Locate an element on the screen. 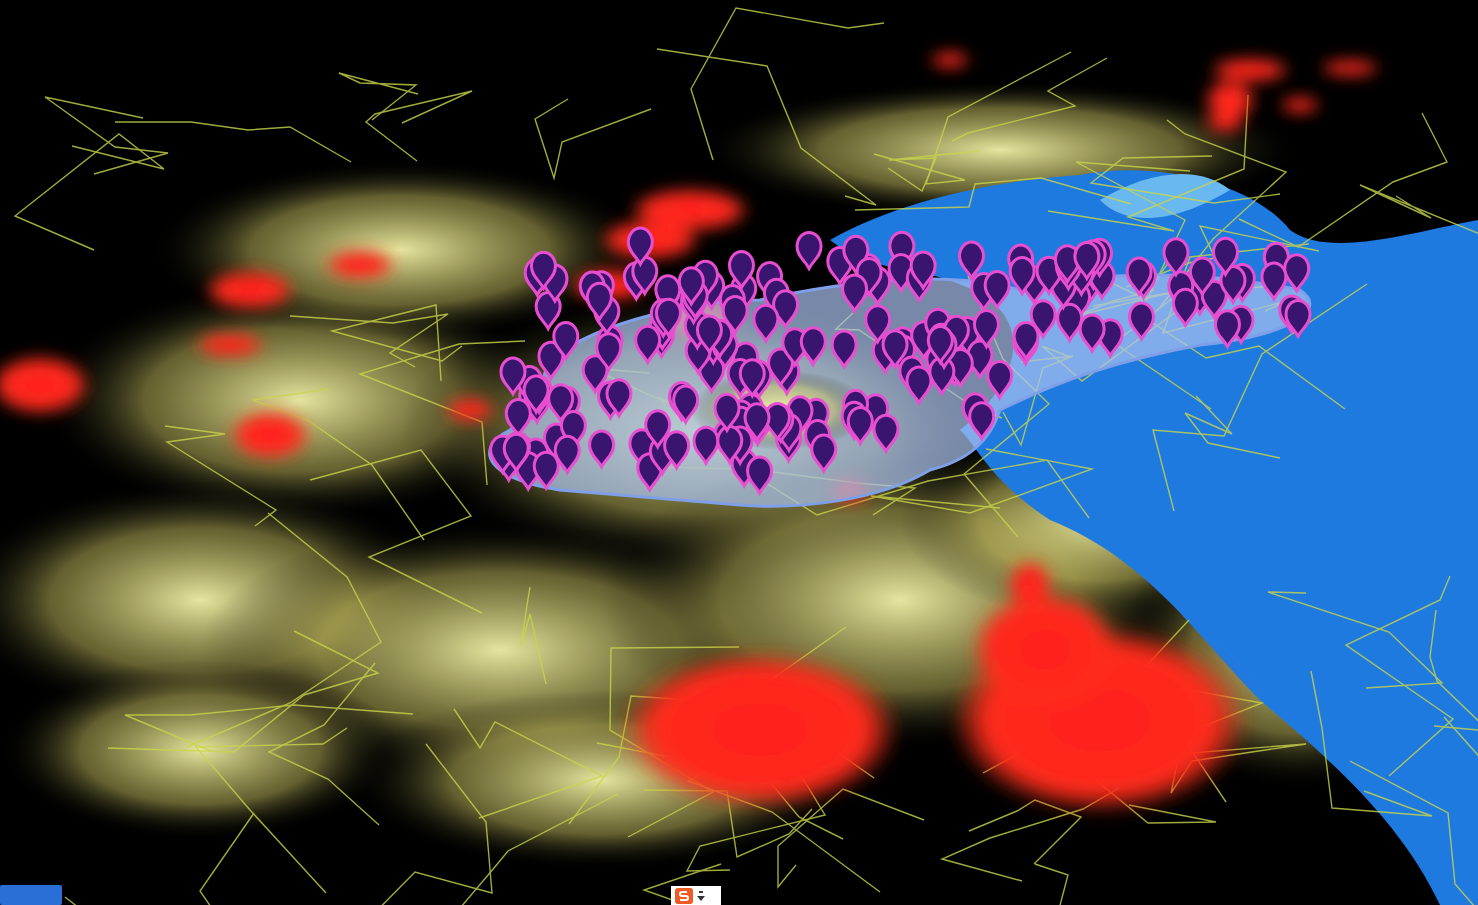 This screenshot has height=905, width=1478. map-logo-icon is located at coordinates (31, 895).